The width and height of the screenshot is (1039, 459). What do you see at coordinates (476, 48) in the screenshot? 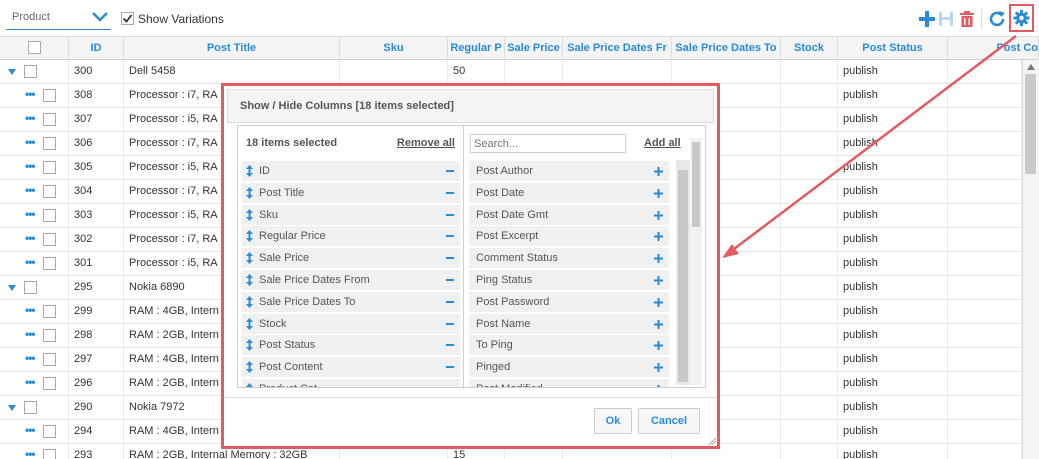
I see `column-header: Regular P` at bounding box center [476, 48].